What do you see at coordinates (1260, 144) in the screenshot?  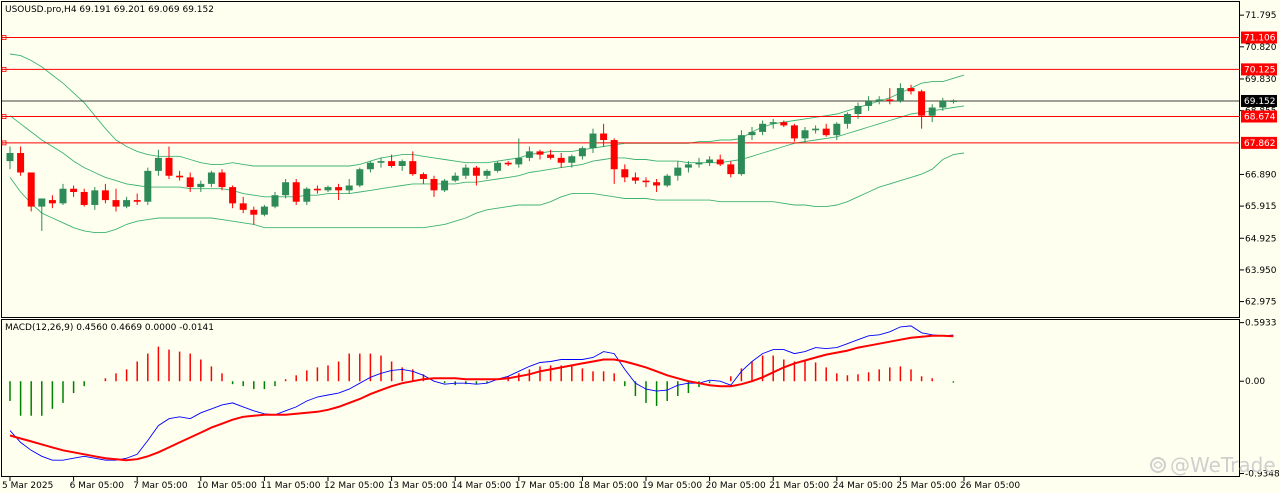 I see `level-price-label: 67.862` at bounding box center [1260, 144].